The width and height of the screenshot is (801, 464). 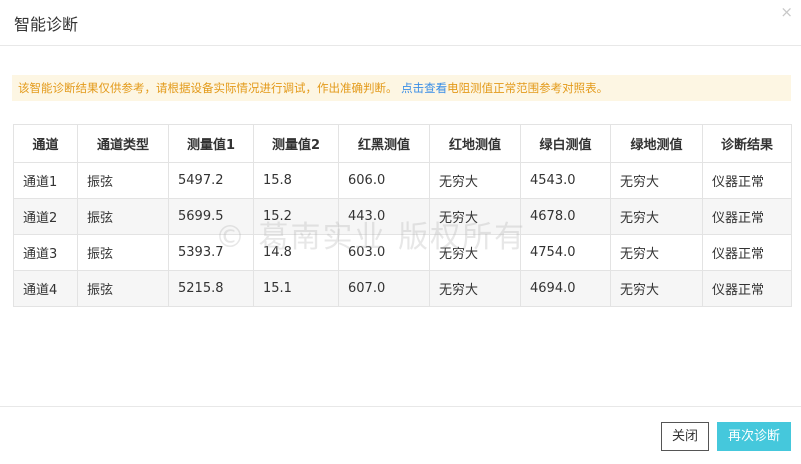 What do you see at coordinates (475, 143) in the screenshot?
I see `column-header: 红地测值` at bounding box center [475, 143].